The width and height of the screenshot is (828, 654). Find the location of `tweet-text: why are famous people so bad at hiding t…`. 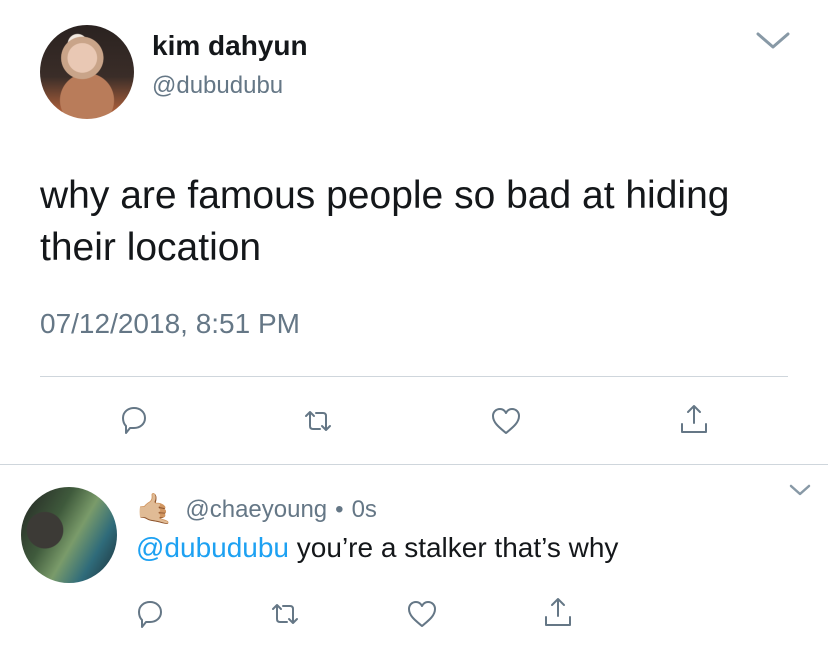

tweet-text: why are famous people so bad at hiding t… is located at coordinates (385, 221).